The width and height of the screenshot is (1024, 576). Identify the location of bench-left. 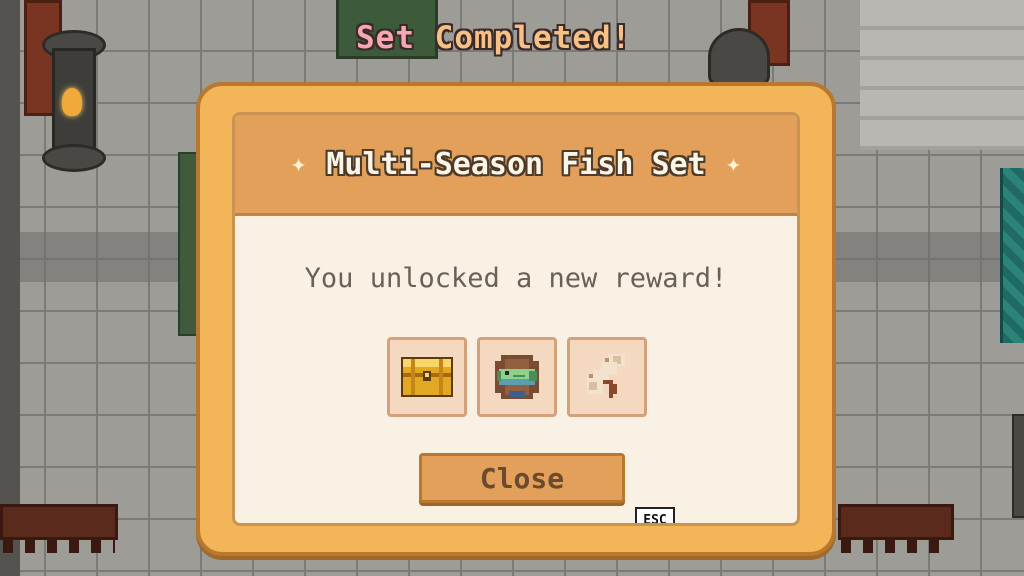
(59, 528).